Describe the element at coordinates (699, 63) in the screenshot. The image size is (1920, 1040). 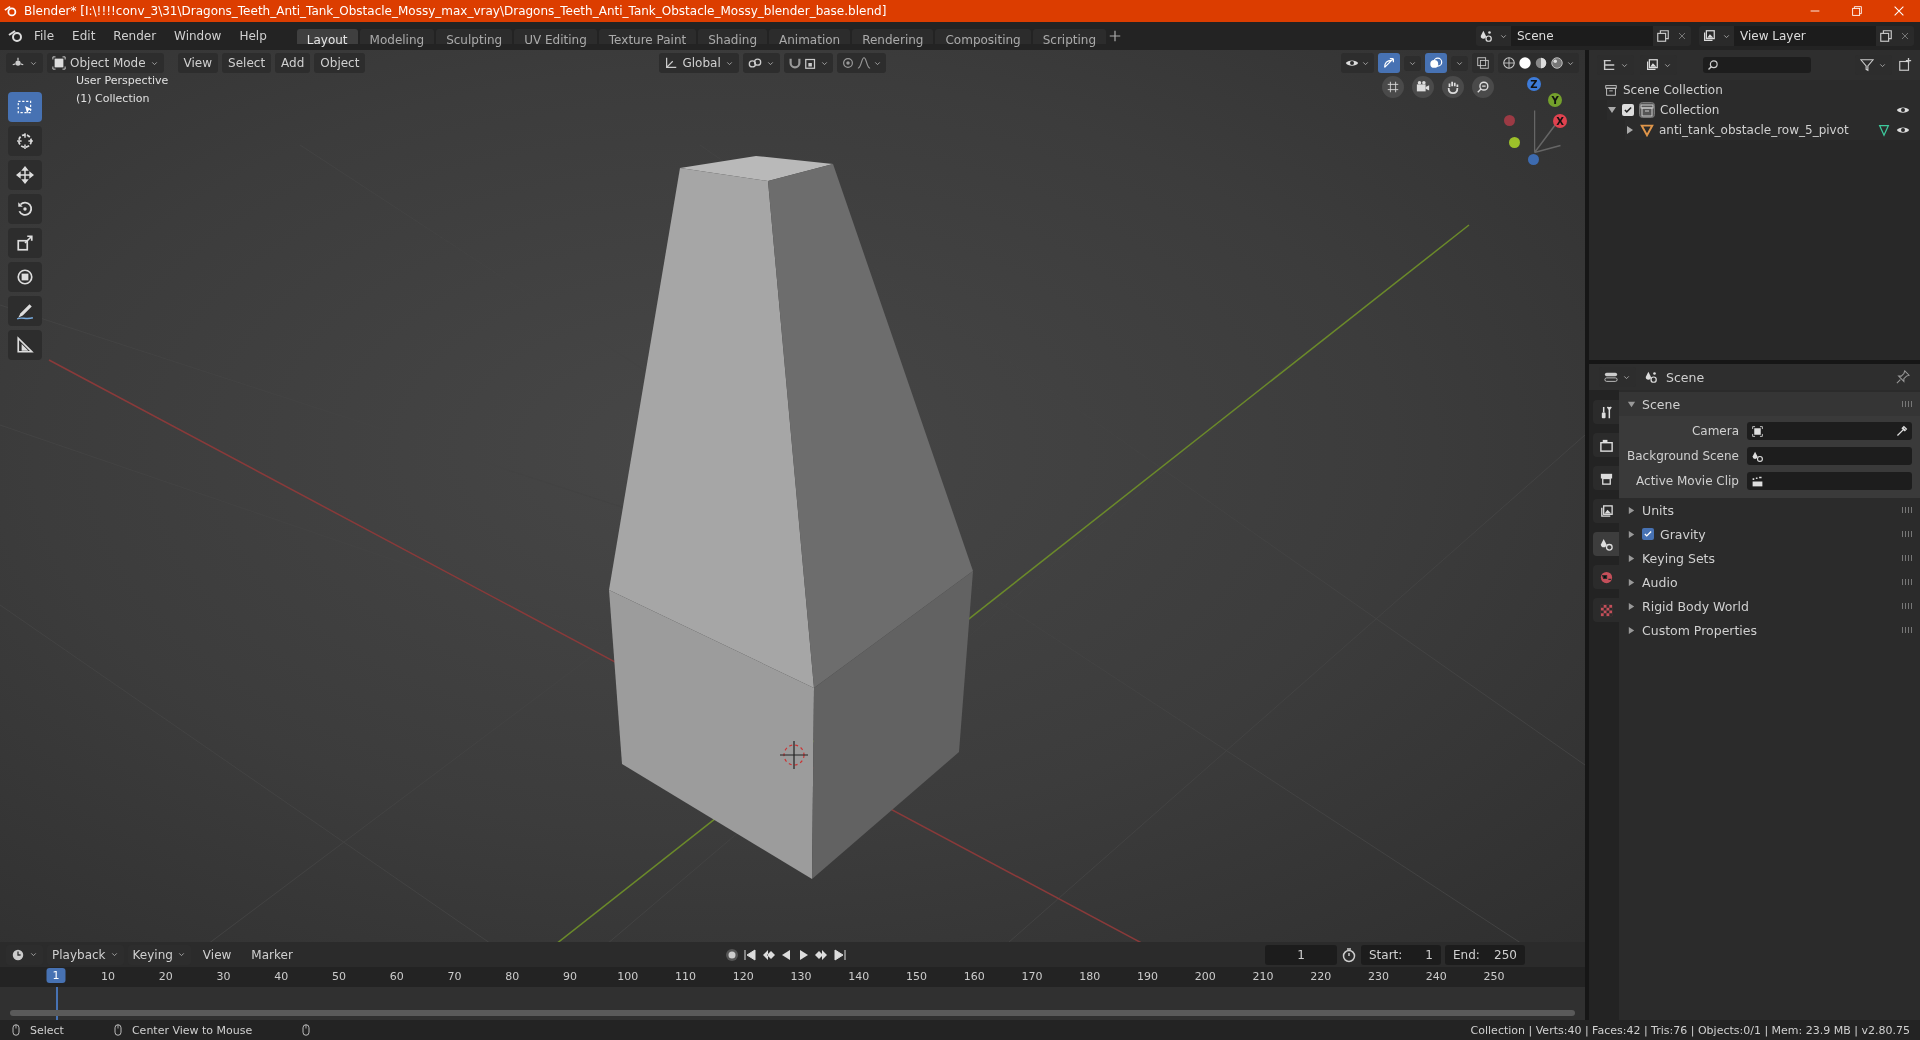
I see `orientation-dropdown: Global` at that location.